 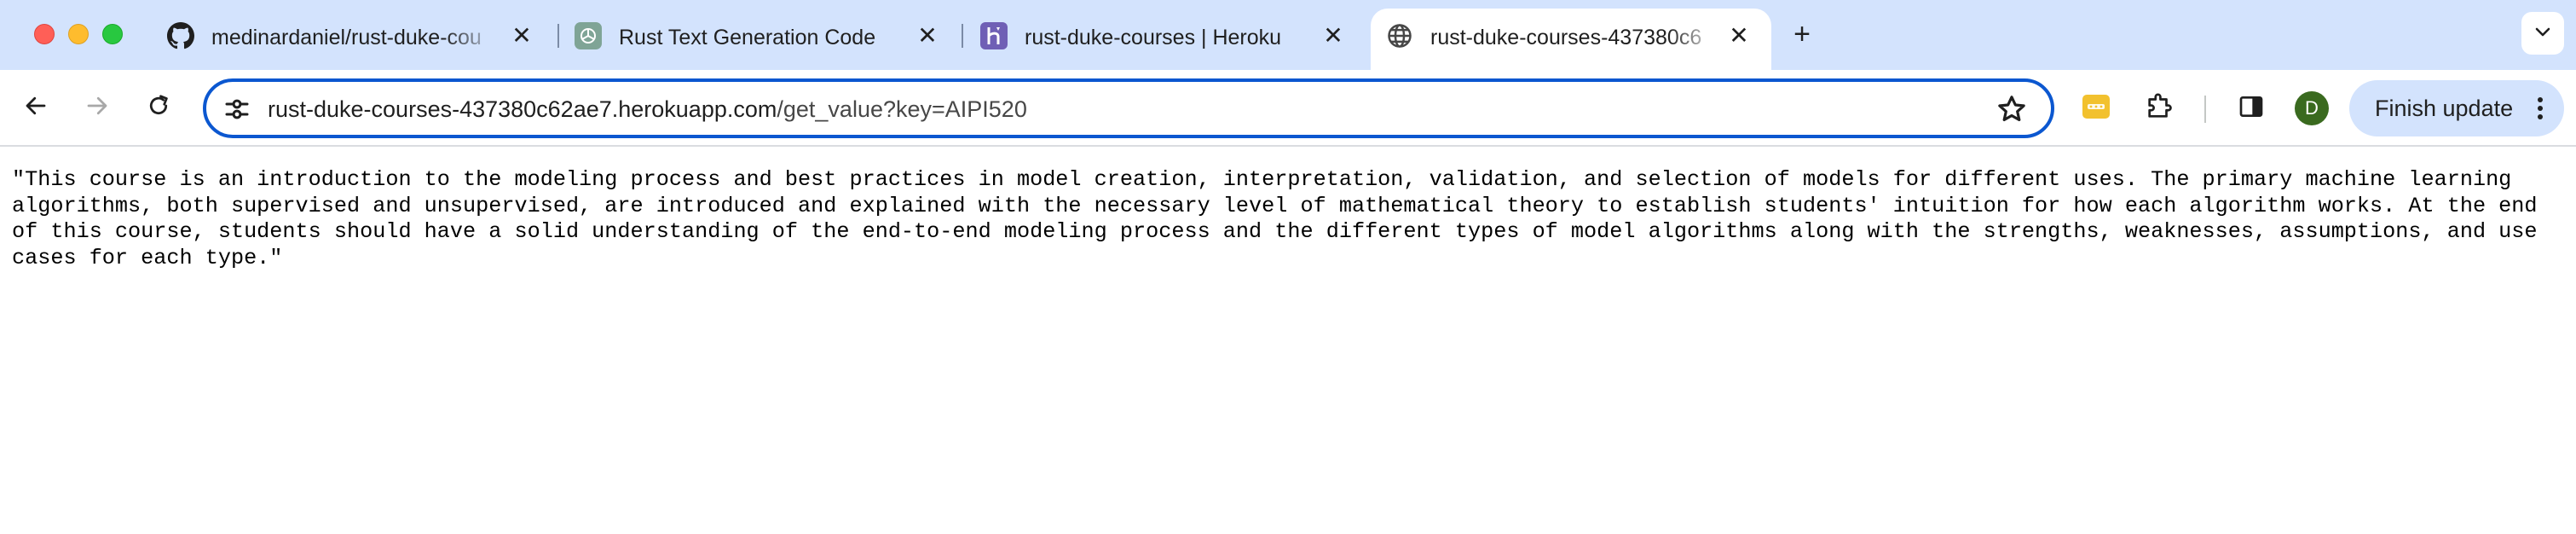 I want to click on extensions-button, so click(x=2159, y=108).